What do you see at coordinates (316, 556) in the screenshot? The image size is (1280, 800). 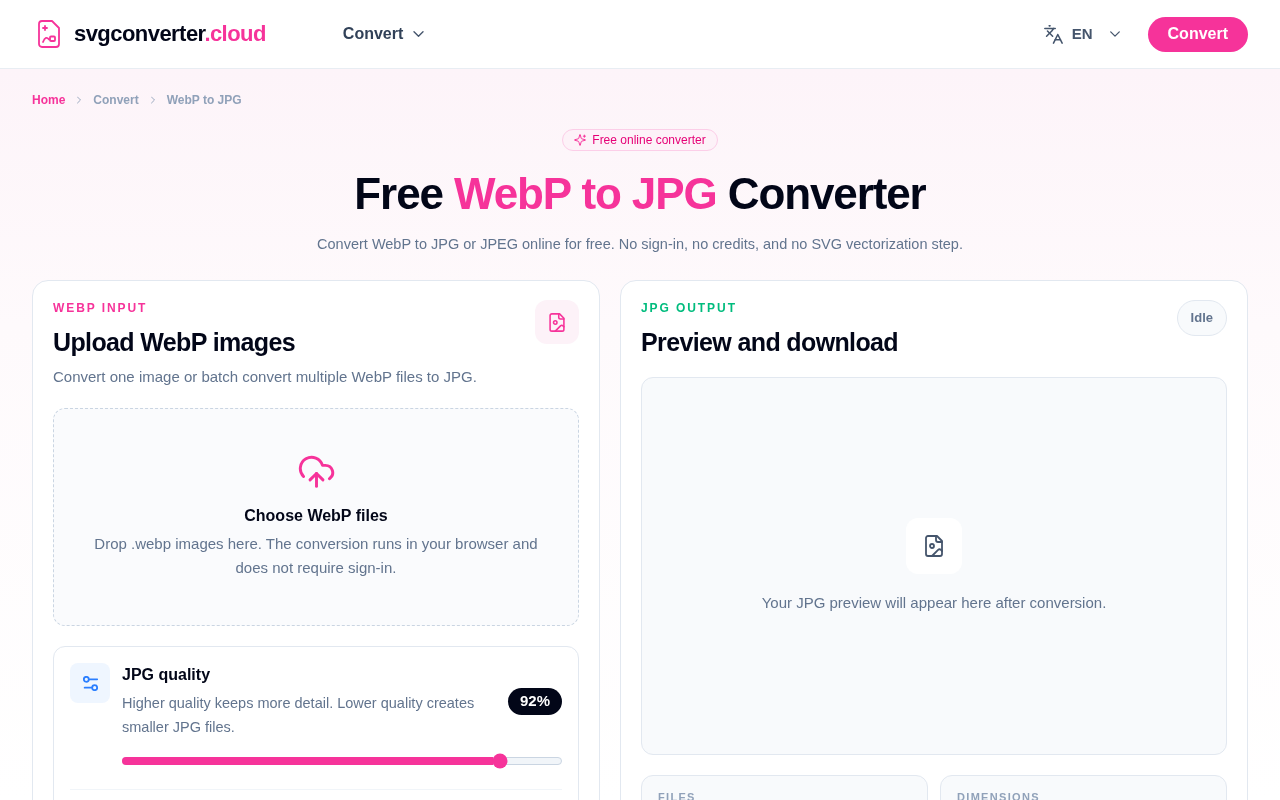 I see `drop-zone-text: Drop .webp images here. The conversion runs in your browser and does not require sign-in.` at bounding box center [316, 556].